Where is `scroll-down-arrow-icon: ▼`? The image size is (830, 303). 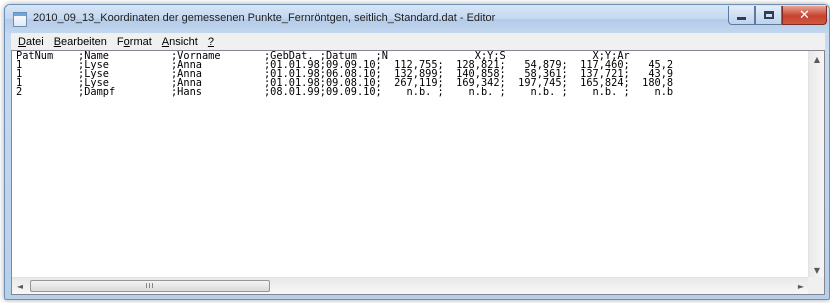
scroll-down-arrow-icon: ▼ is located at coordinates (817, 270).